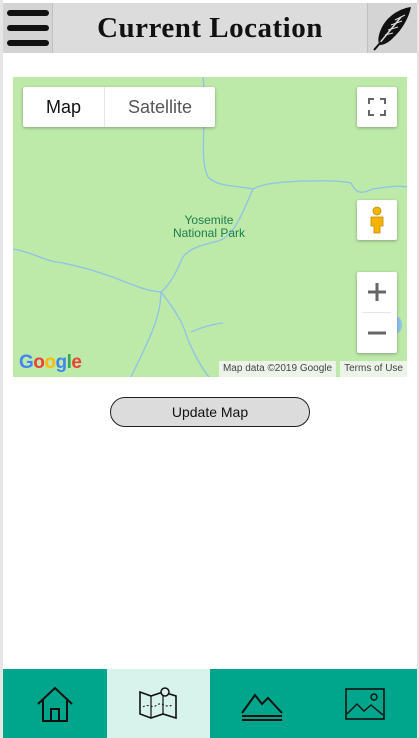 The width and height of the screenshot is (419, 738). I want to click on home-icon, so click(55, 704).